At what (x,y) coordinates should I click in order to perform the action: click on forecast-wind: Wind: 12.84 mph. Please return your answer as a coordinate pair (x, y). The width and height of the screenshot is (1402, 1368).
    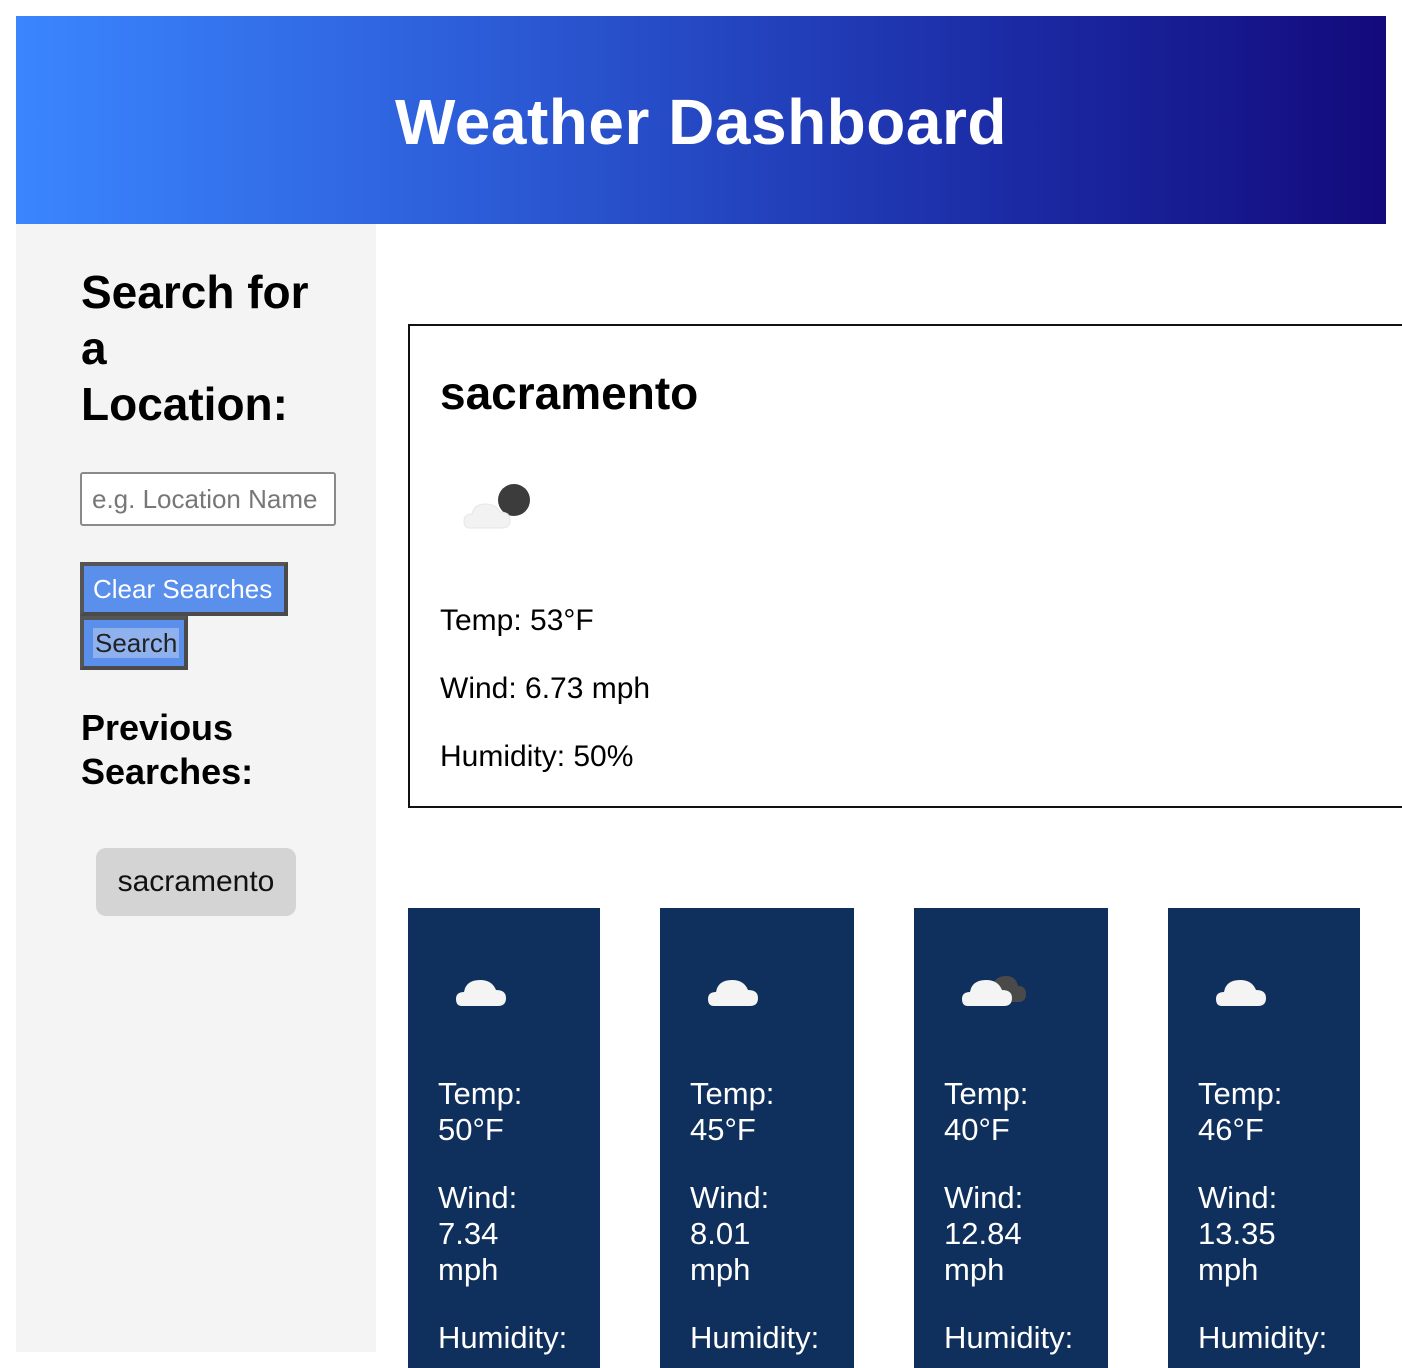
    Looking at the image, I should click on (984, 1233).